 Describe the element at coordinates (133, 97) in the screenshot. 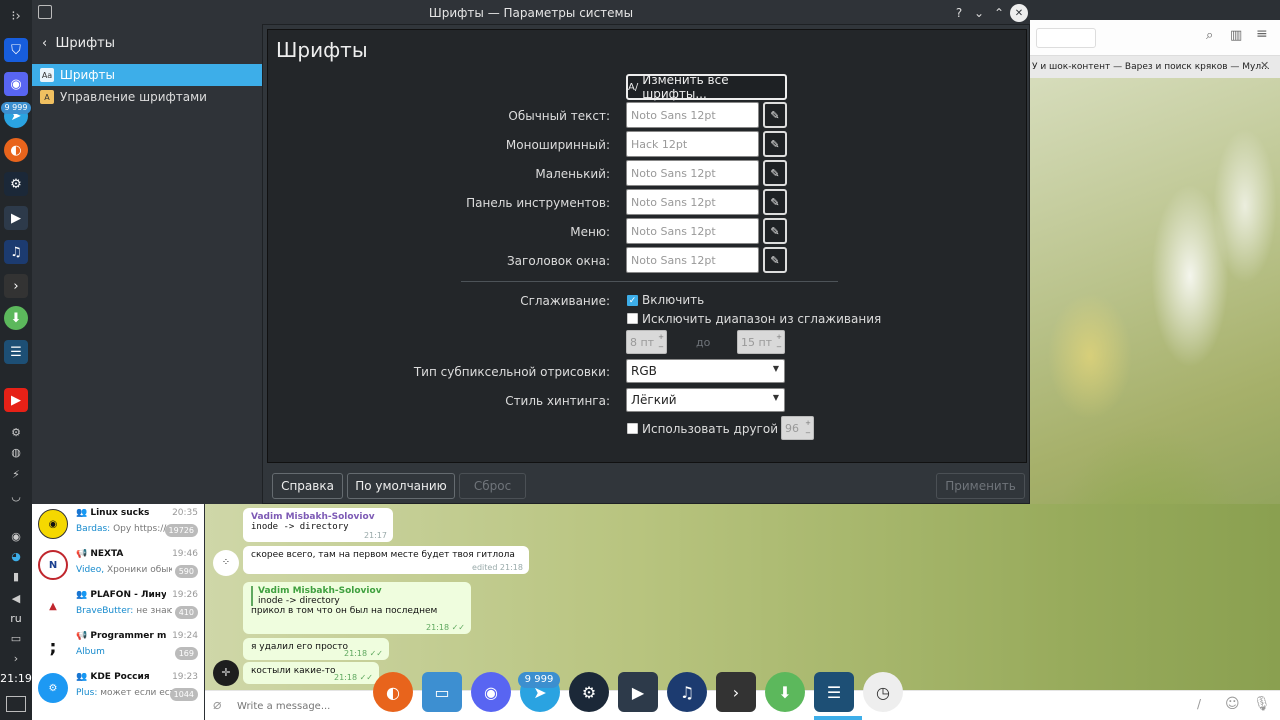

I see `sidebar-item-label: Управление шрифтами` at that location.